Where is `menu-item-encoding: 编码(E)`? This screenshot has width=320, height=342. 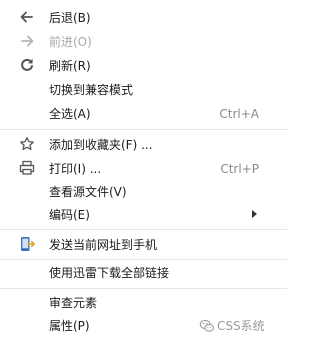
menu-item-encoding: 编码(E) is located at coordinates (143, 215).